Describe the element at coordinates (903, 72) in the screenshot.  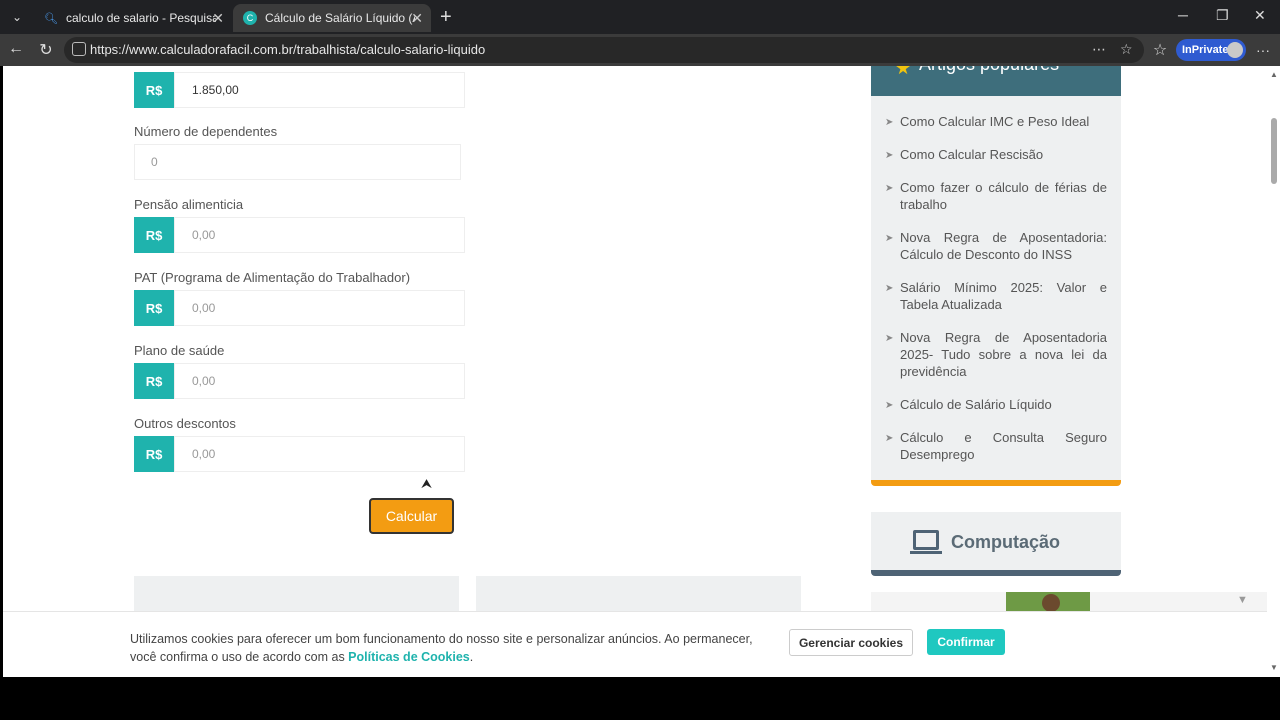
I see `star-icon: ★` at that location.